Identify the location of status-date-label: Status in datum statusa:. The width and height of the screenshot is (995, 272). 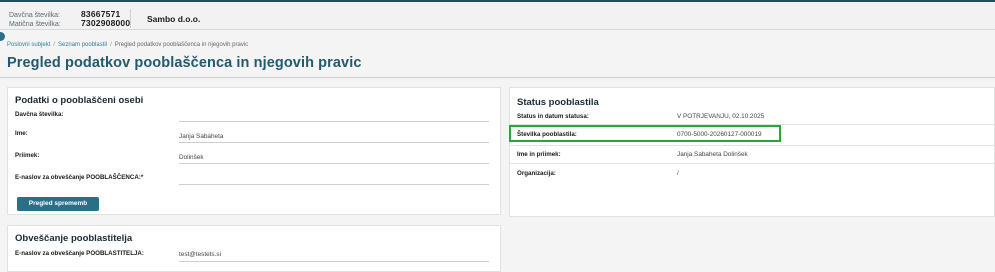
(553, 116).